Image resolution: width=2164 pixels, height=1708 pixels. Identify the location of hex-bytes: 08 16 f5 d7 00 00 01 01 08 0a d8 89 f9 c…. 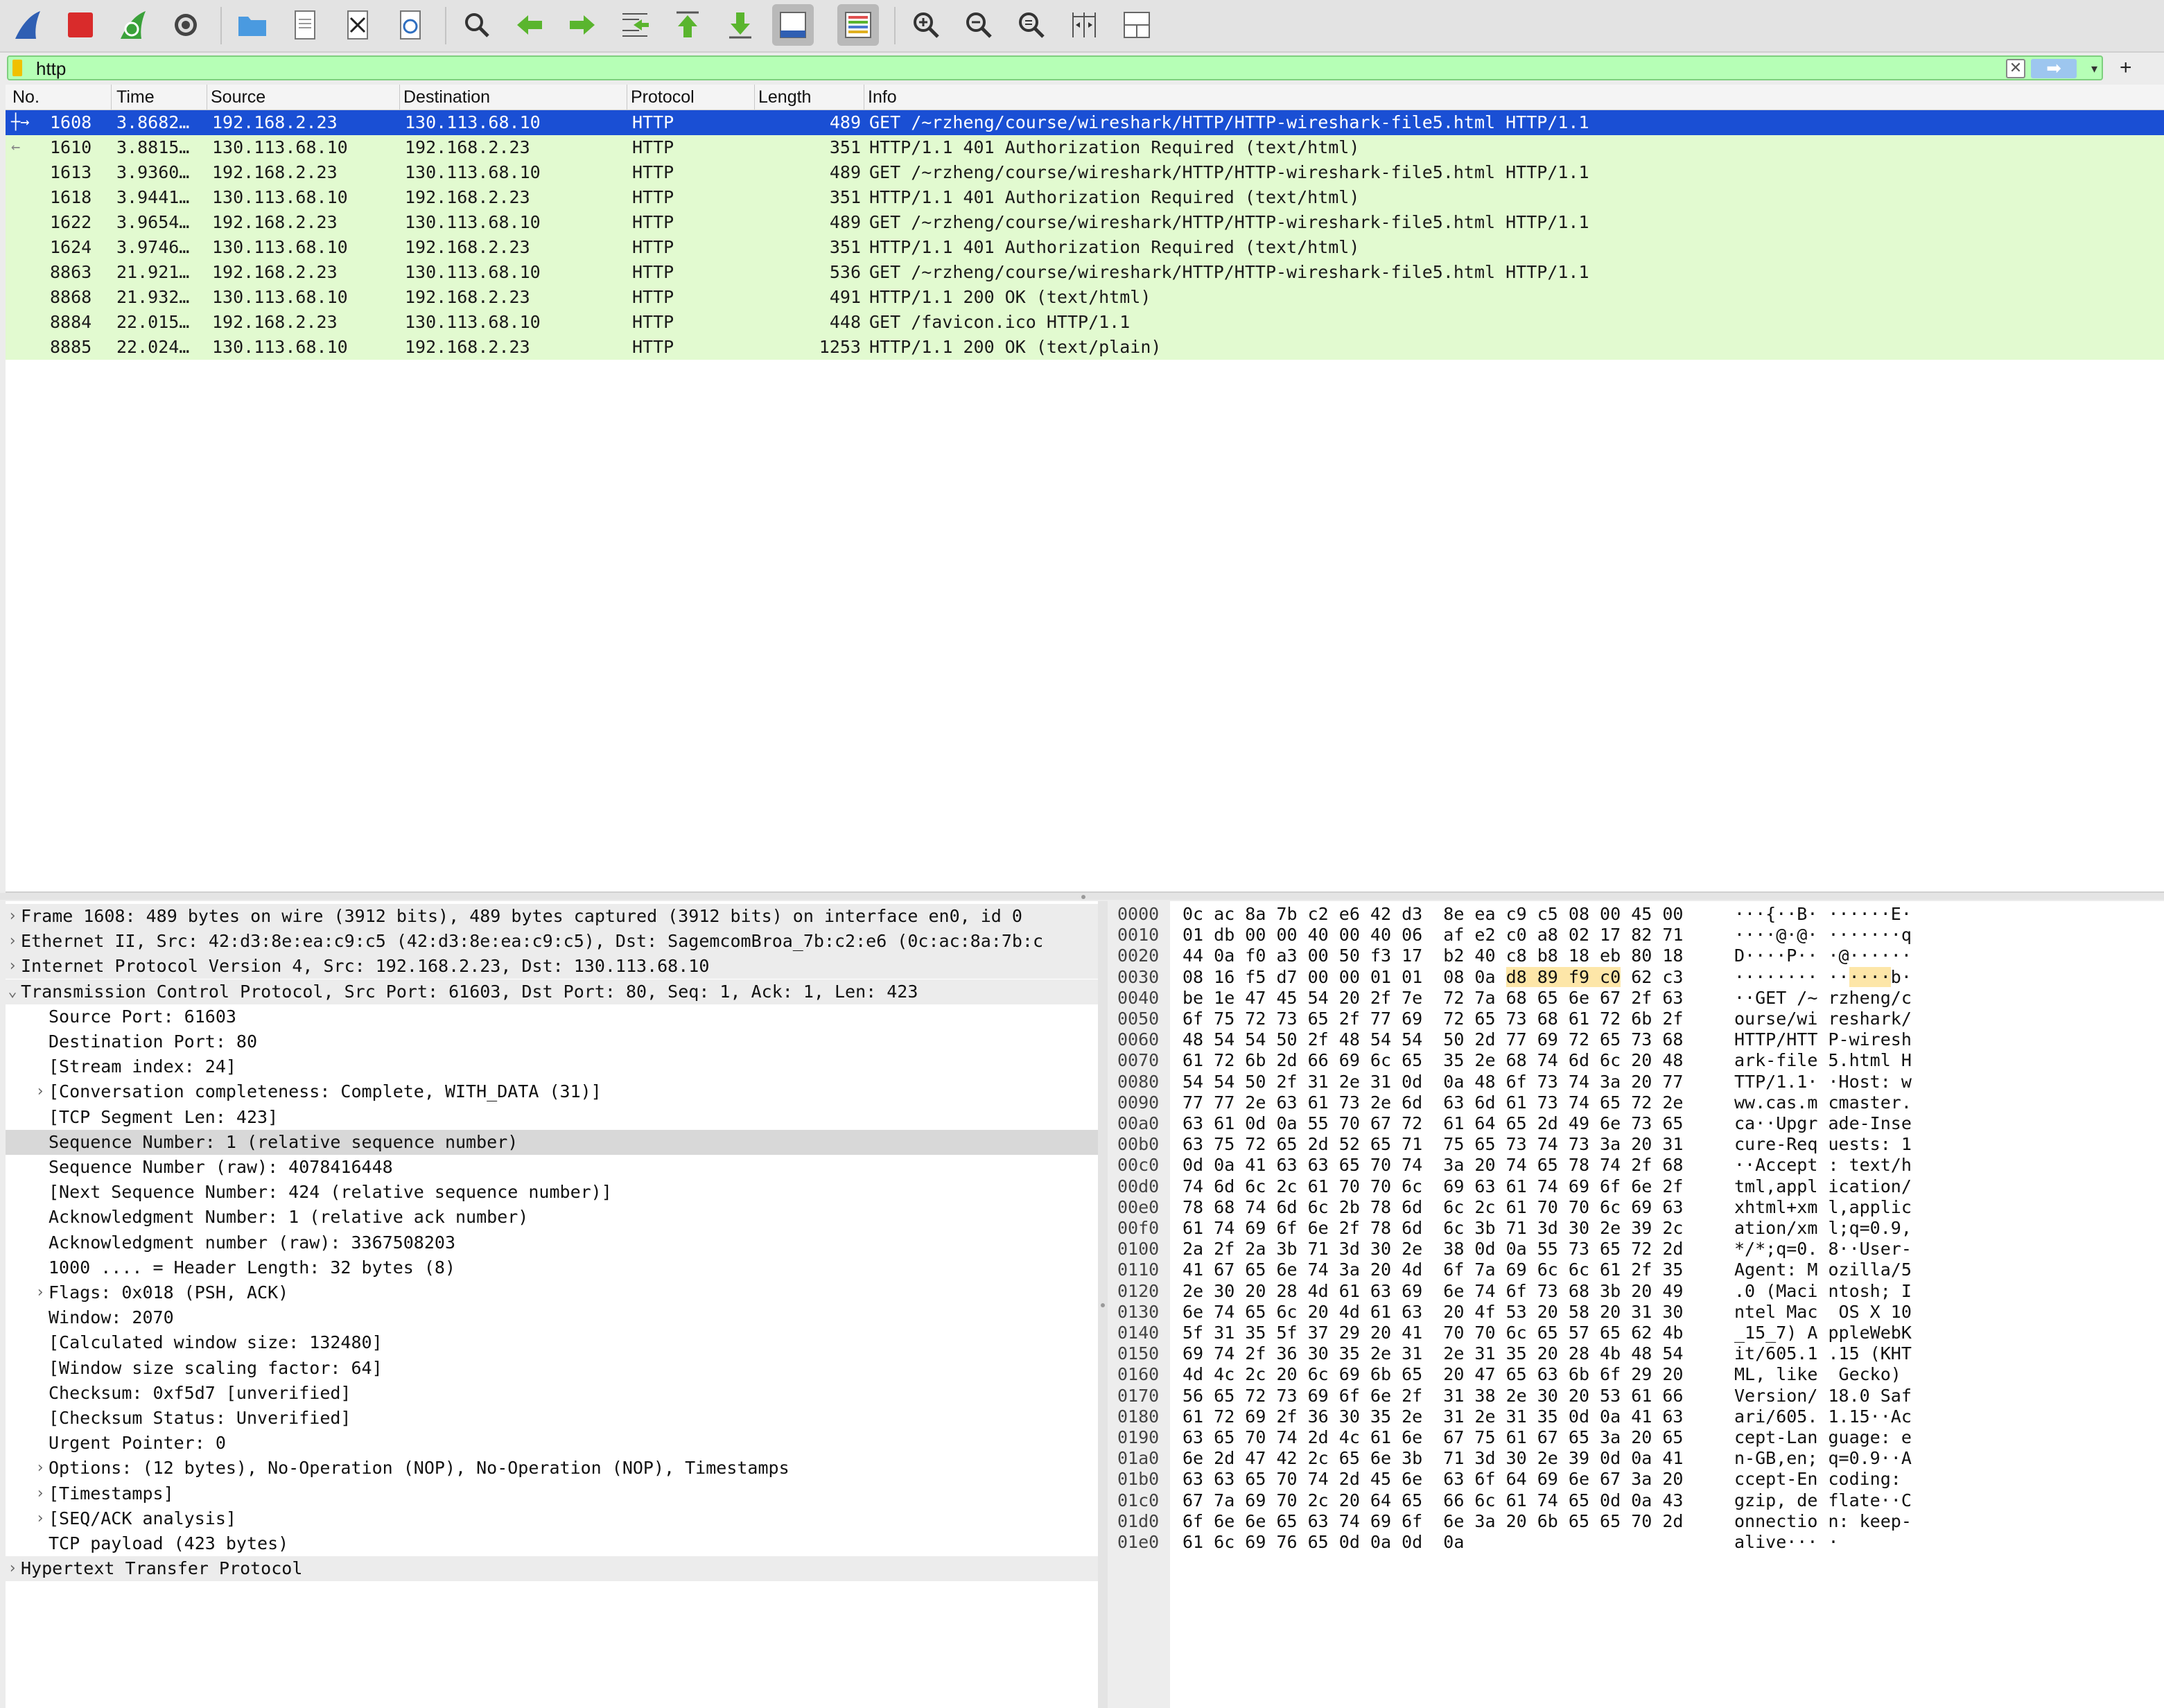
(1433, 977).